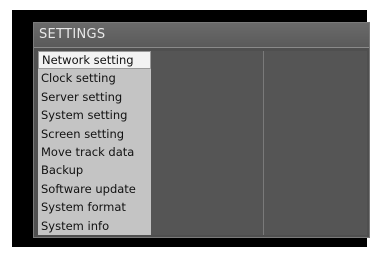 The image size is (376, 253). What do you see at coordinates (94, 226) in the screenshot?
I see `menu-item-system-info: System info` at bounding box center [94, 226].